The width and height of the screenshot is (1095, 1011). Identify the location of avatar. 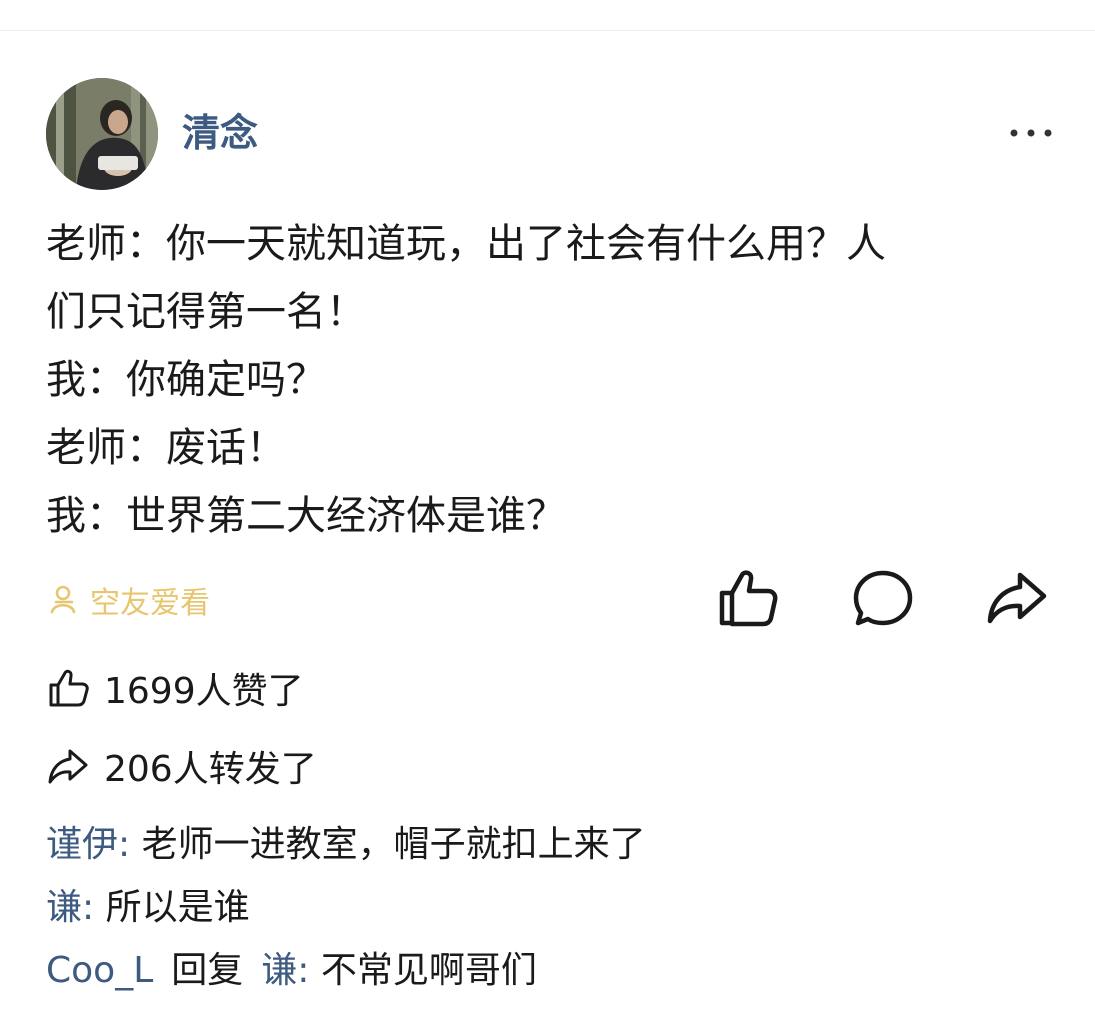
(102, 134).